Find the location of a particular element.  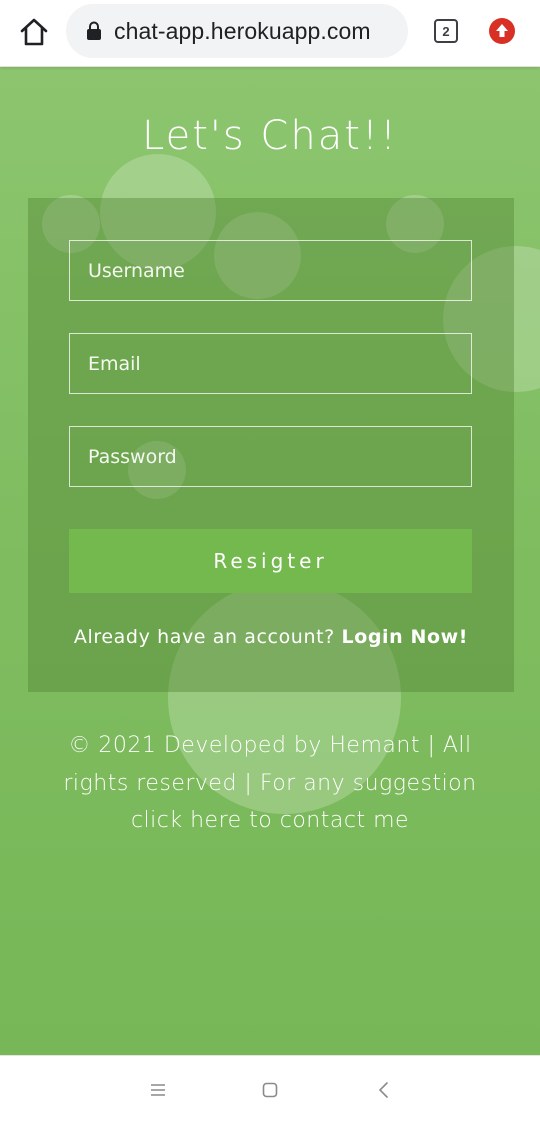

contact-link: click here to contact me is located at coordinates (270, 820).